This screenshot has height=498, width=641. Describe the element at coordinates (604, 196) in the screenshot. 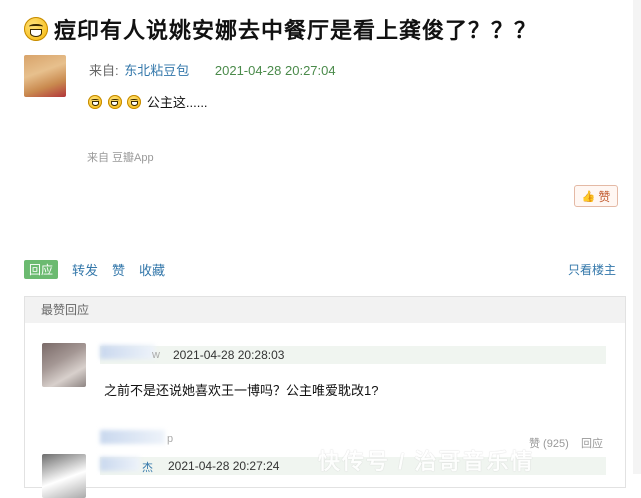

I see `like-button-label: 赞` at that location.